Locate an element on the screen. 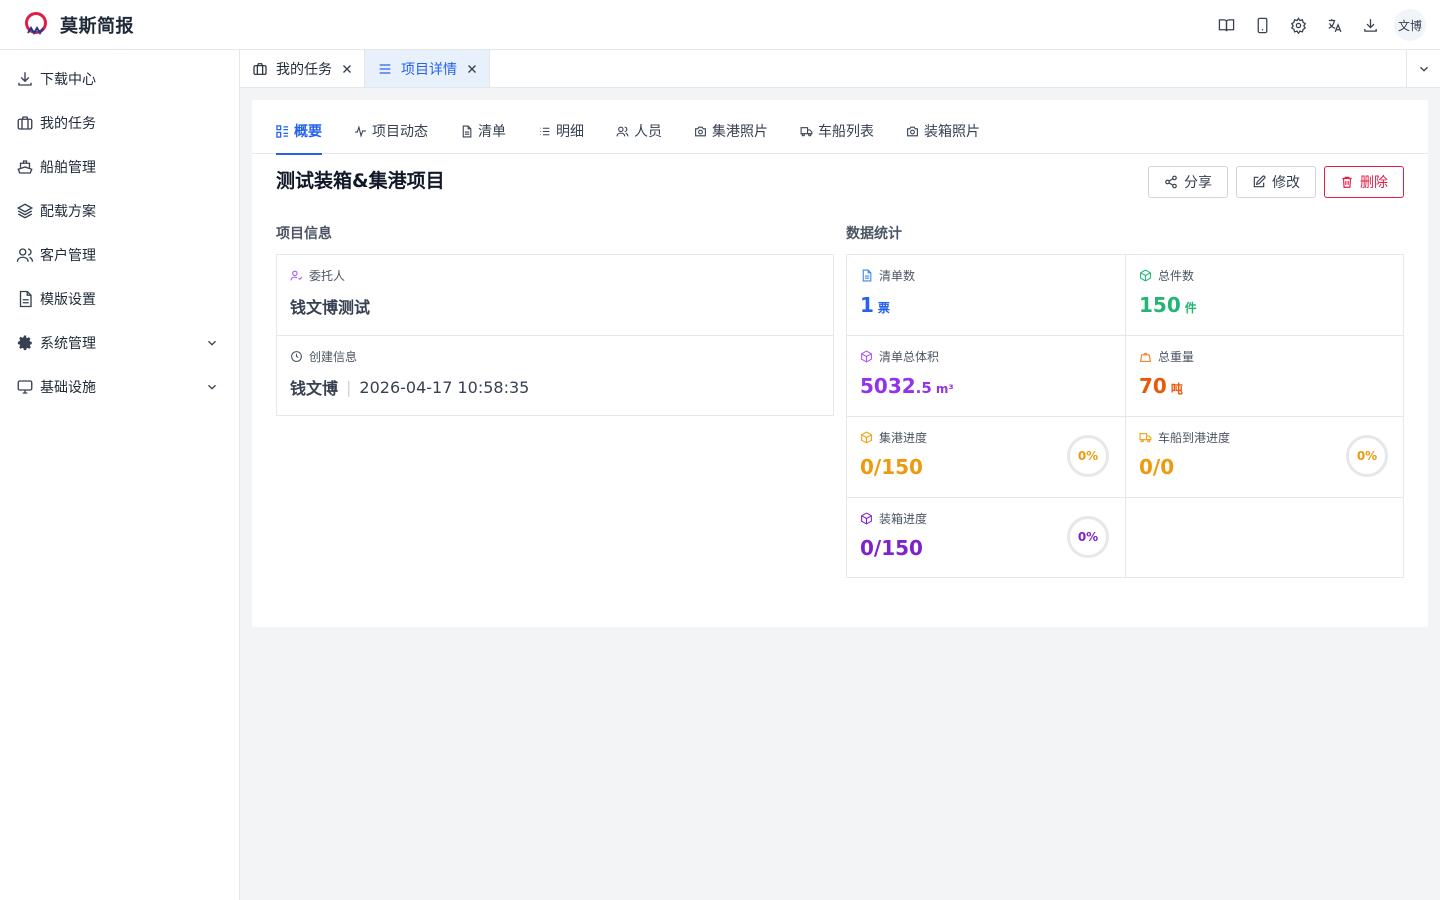 This screenshot has height=900, width=1440. subtab-personnel: 人员 is located at coordinates (639, 127).